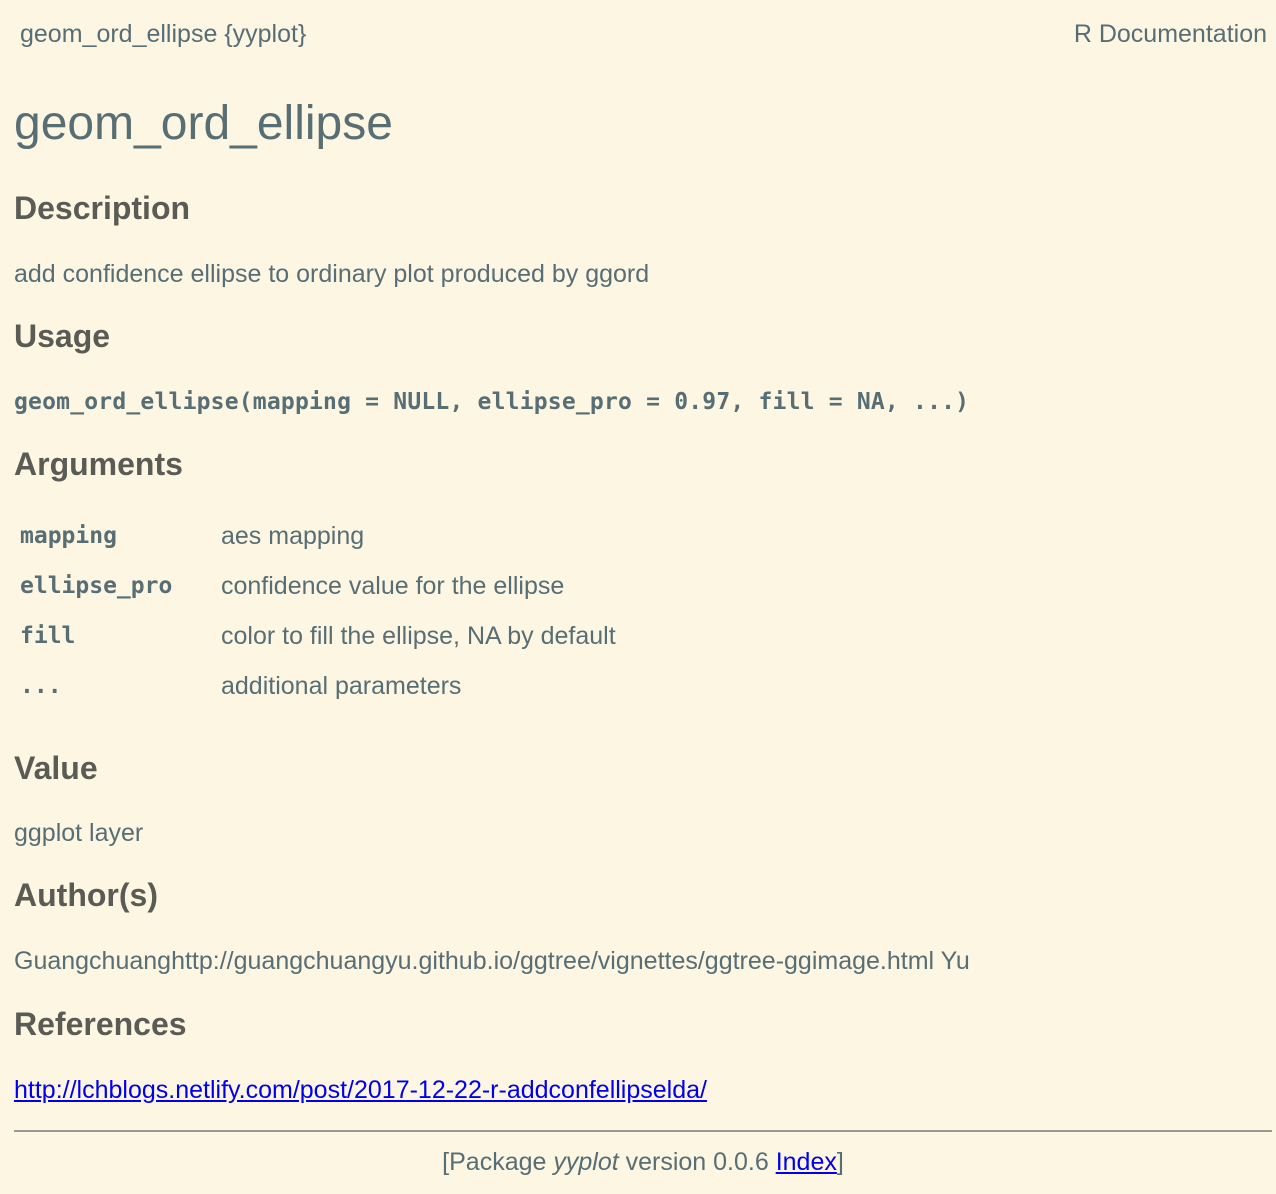  Describe the element at coordinates (68, 536) in the screenshot. I see `argument-name: mapping` at that location.